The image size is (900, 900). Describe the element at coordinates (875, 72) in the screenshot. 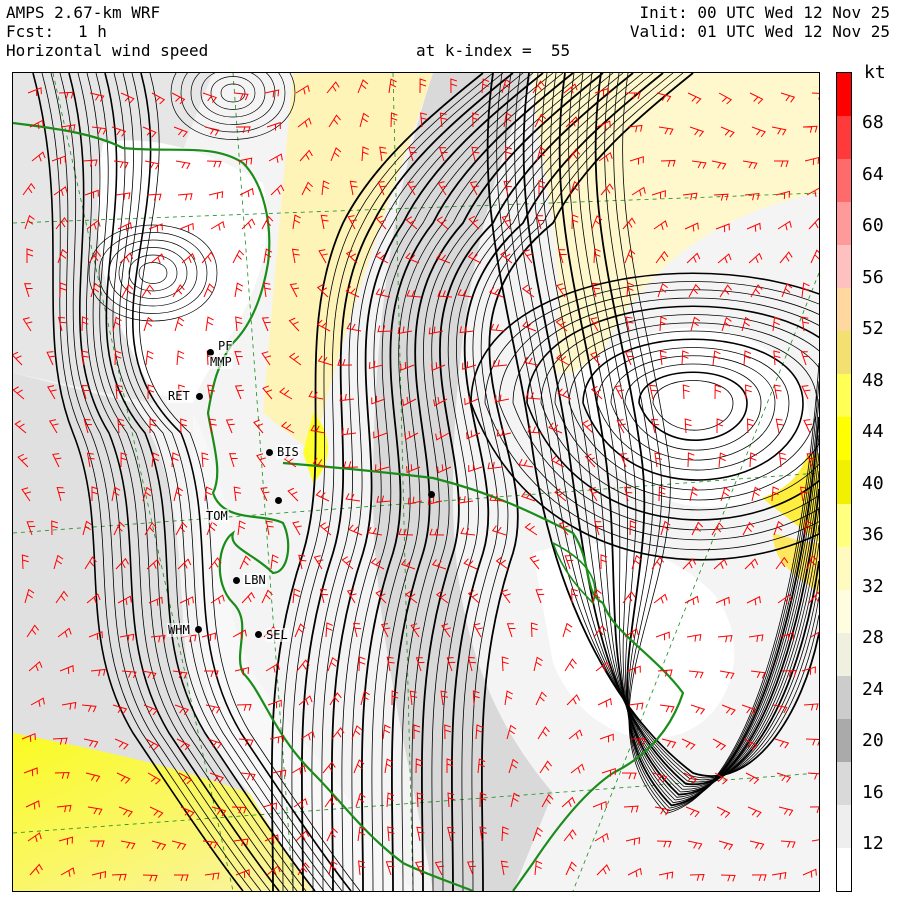

I see `colorbar-unit: kt` at that location.